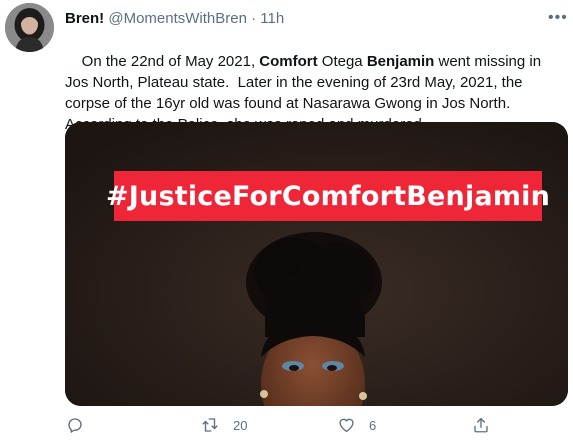 The height and width of the screenshot is (440, 573). Describe the element at coordinates (288, 61) in the screenshot. I see `tweet-text-bold: Comfort` at that location.